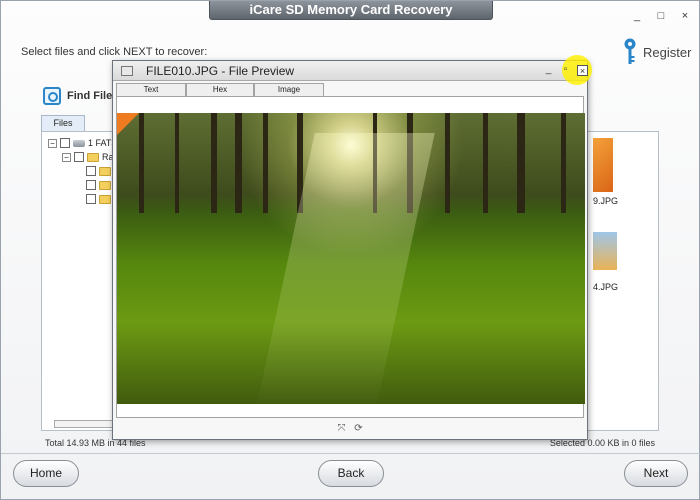 The height and width of the screenshot is (500, 700). I want to click on preview-tabs: Text Hex Image, so click(220, 89).